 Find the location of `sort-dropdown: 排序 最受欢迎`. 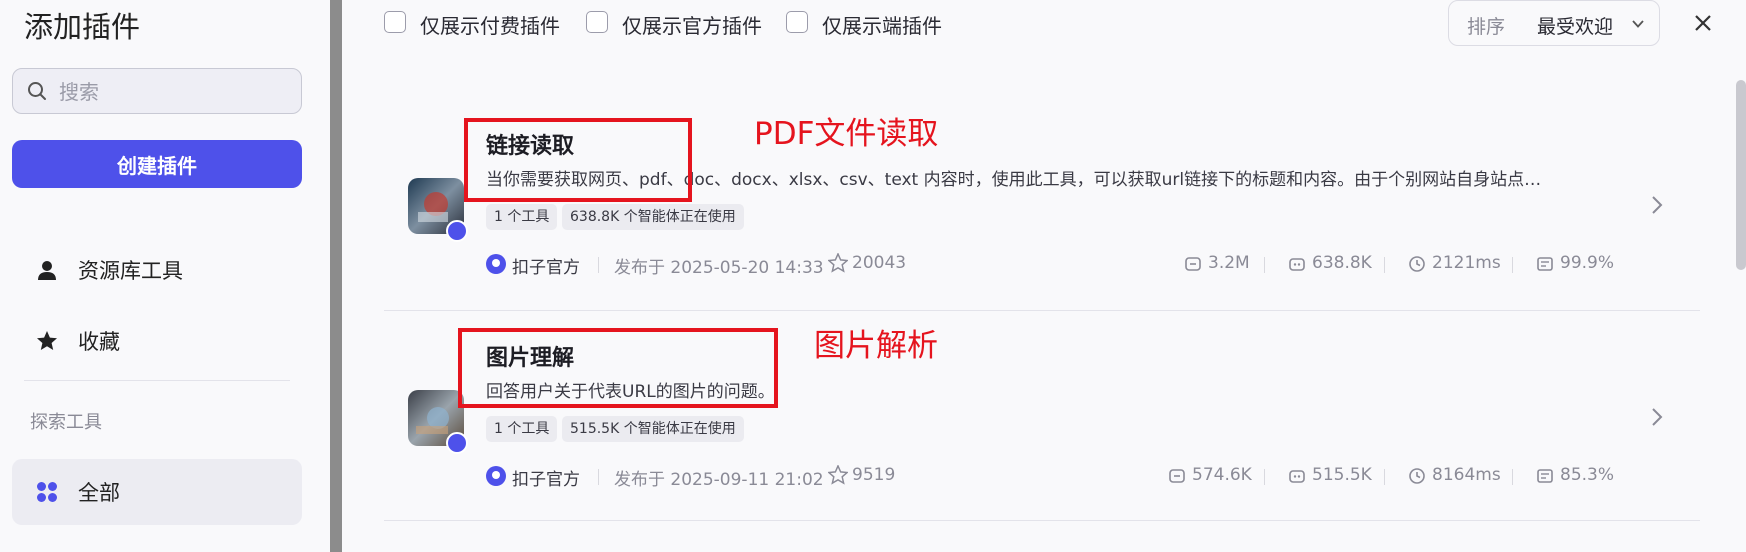

sort-dropdown: 排序 最受欢迎 is located at coordinates (1554, 23).